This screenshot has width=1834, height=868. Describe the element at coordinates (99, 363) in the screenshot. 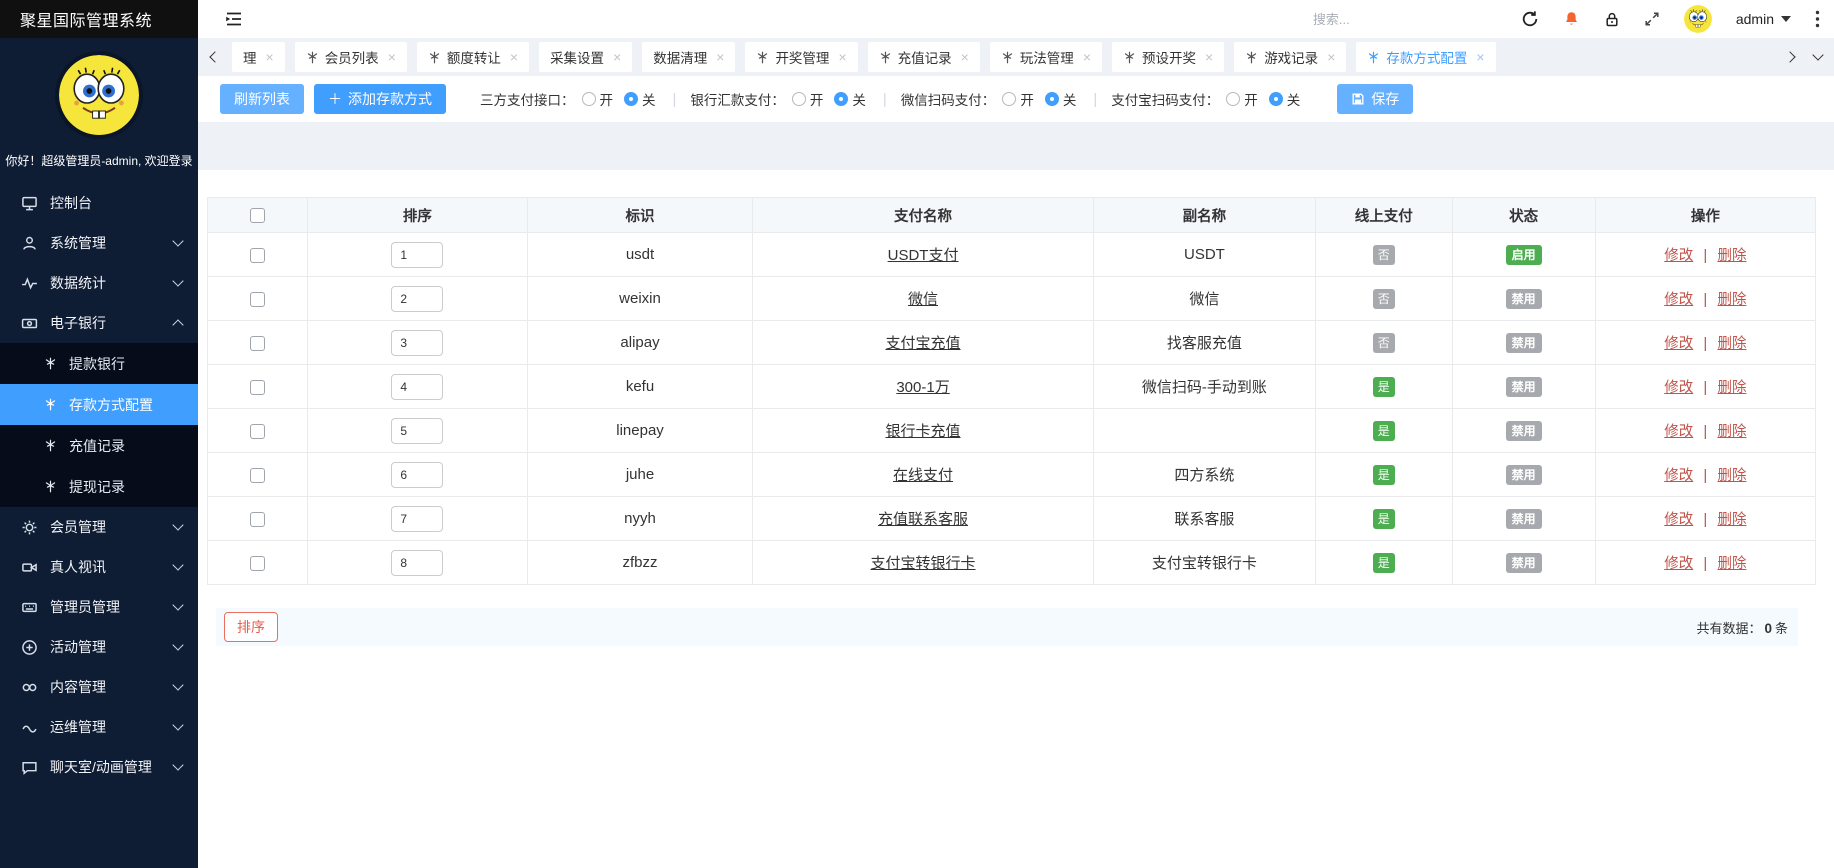

I see `sidebar-subitem: 提款银行` at that location.